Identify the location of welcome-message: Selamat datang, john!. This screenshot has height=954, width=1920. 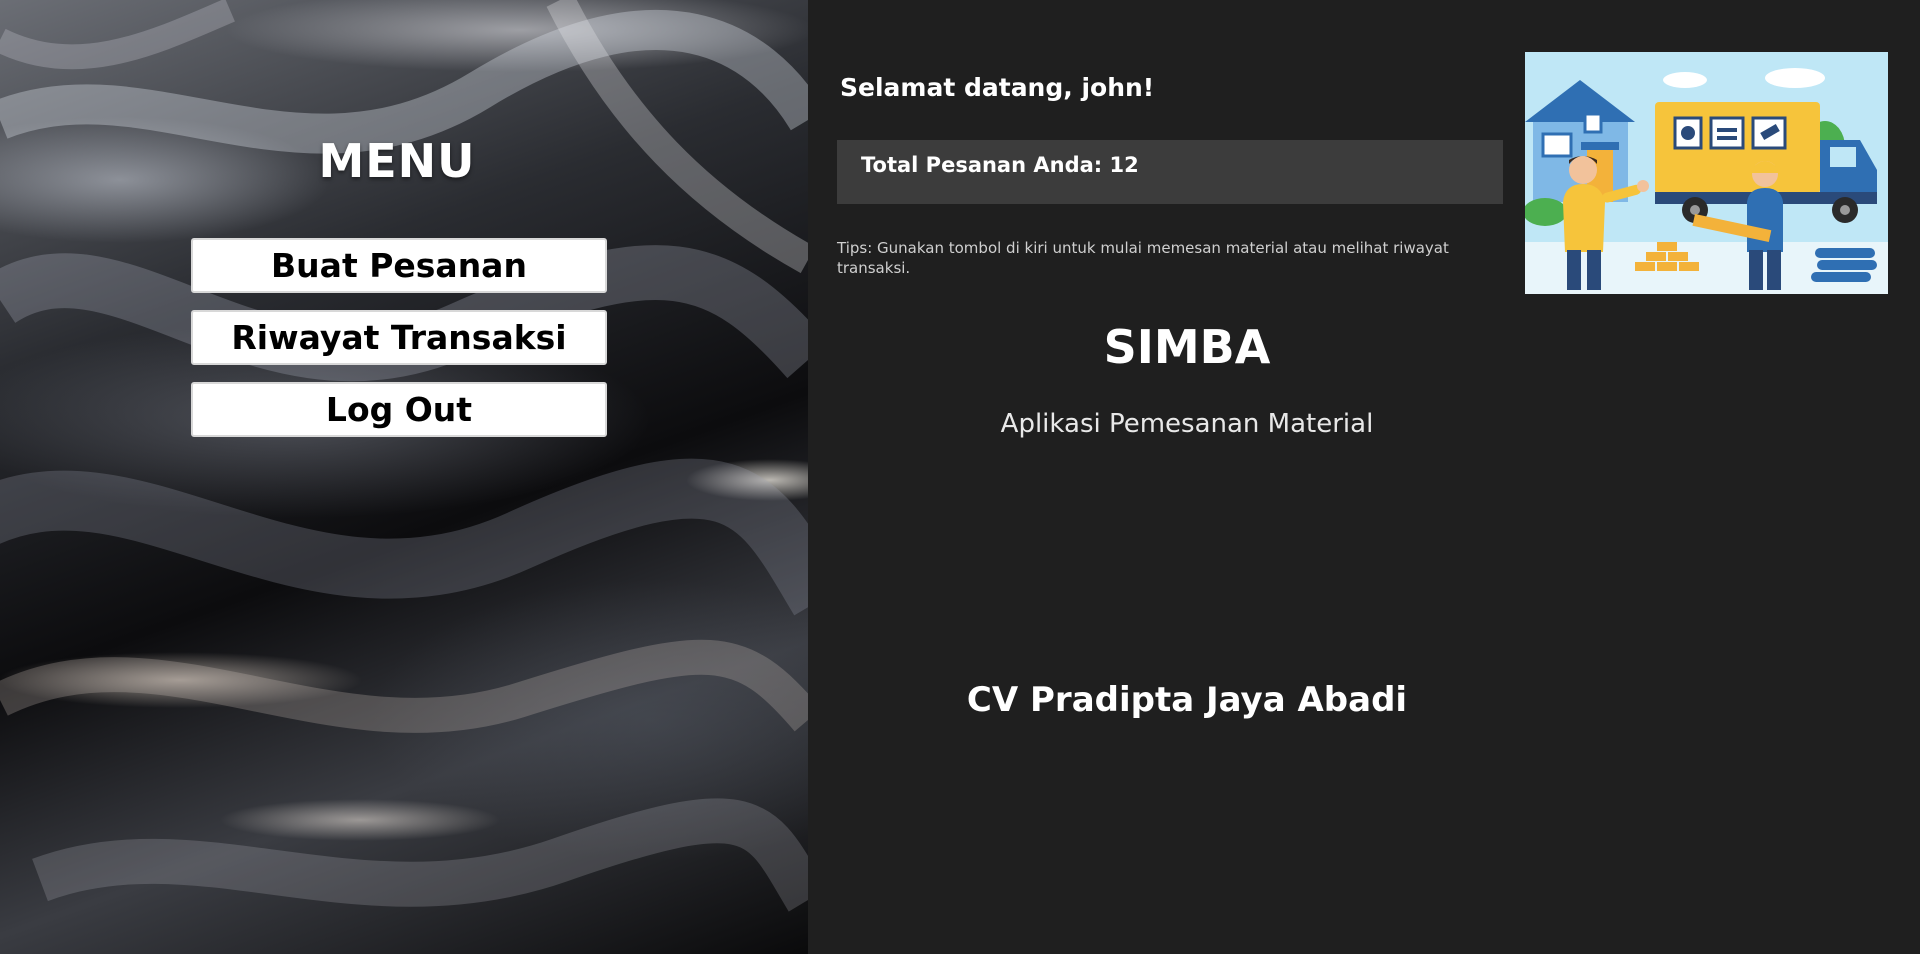
(997, 87).